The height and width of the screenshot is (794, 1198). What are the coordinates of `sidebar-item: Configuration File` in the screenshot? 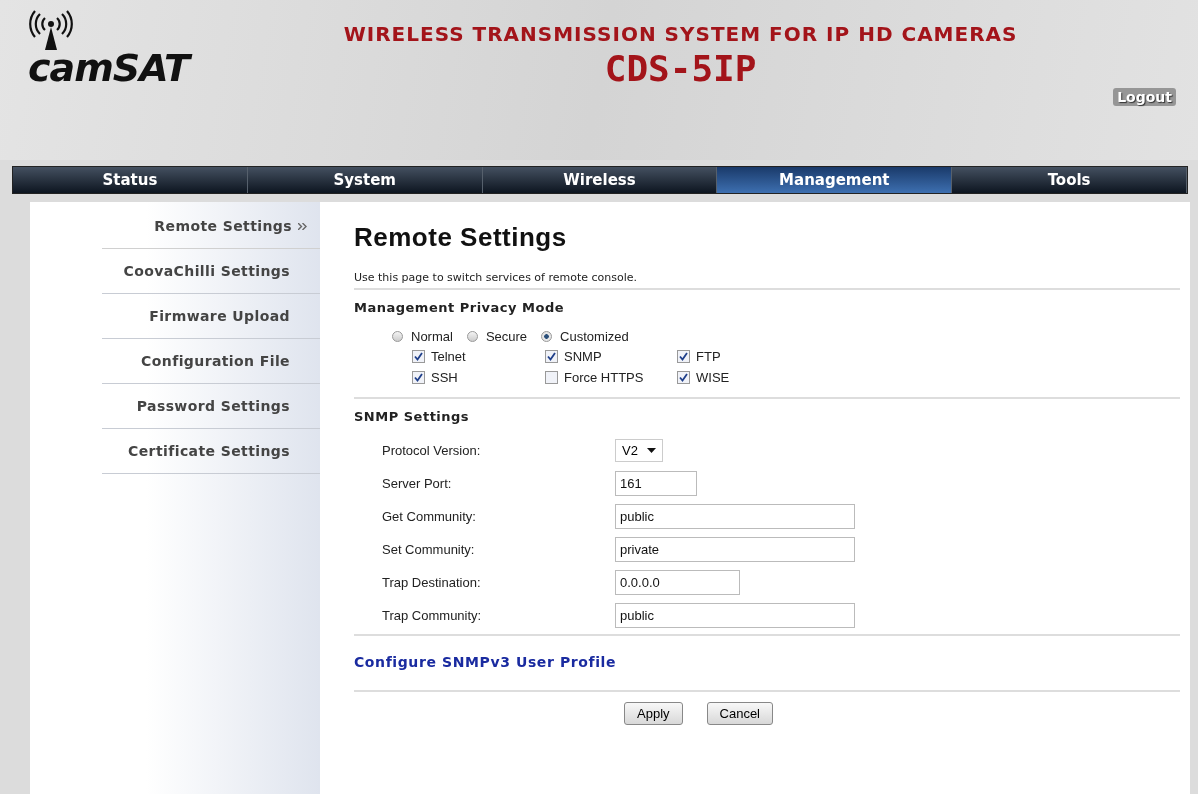 It's located at (211, 361).